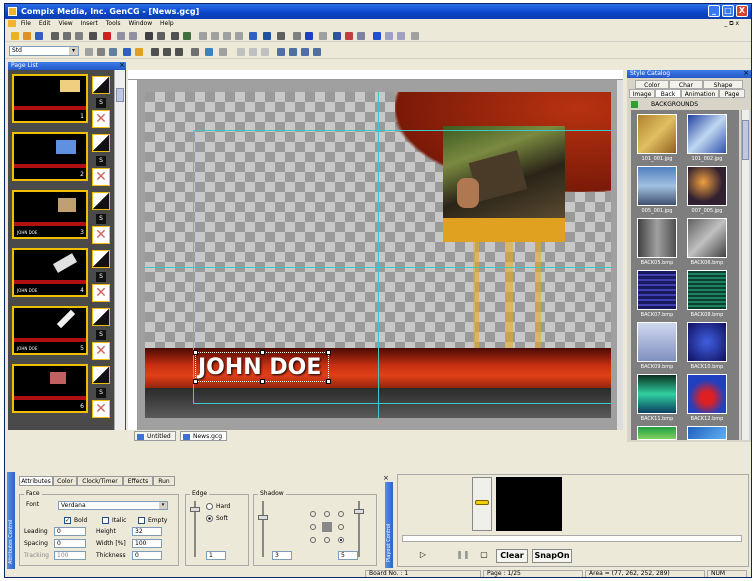 Image resolution: width=756 pixels, height=581 pixels. I want to click on page-thumb: JOHN DOE 3, so click(50, 214).